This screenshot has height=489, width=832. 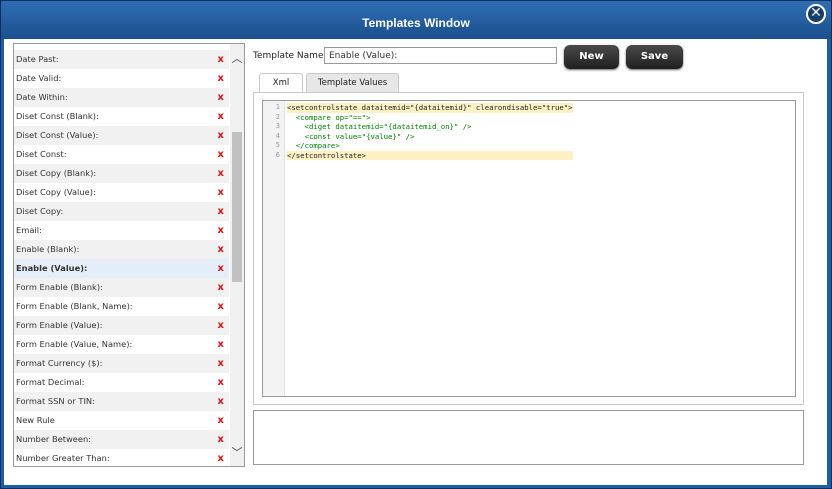 What do you see at coordinates (121, 382) in the screenshot?
I see `list-item: Format Decimal: x` at bounding box center [121, 382].